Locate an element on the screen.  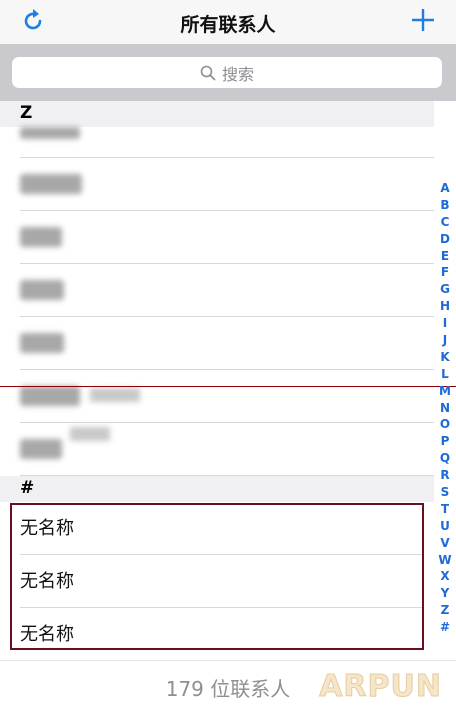
plus-icon is located at coordinates (423, 20).